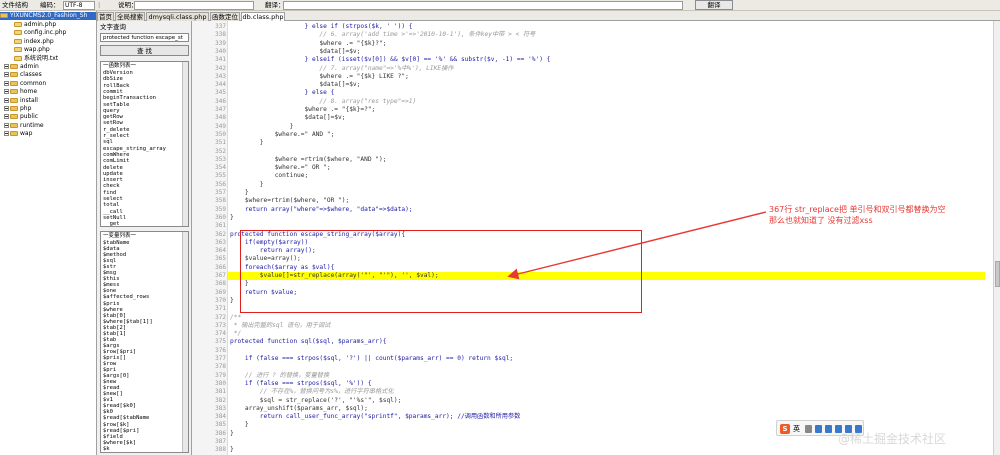 The height and width of the screenshot is (455, 1000). I want to click on line-number: 344, so click(220, 85).